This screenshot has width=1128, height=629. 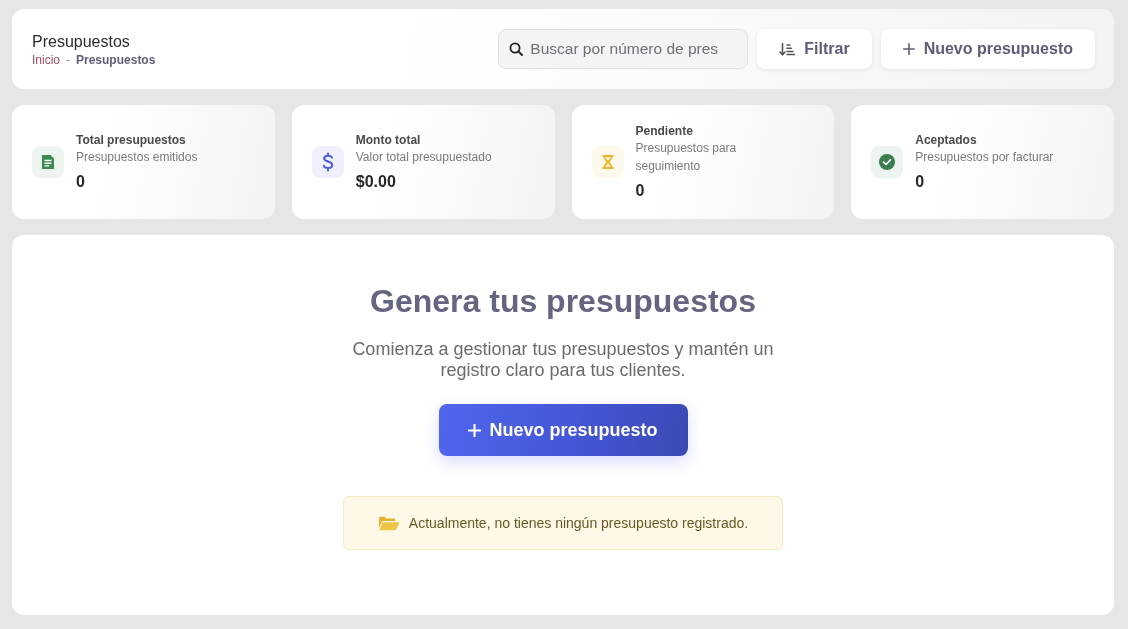 I want to click on notice-text: Actualmente, no tienes ningún presupuesto registrado., so click(x=578, y=523).